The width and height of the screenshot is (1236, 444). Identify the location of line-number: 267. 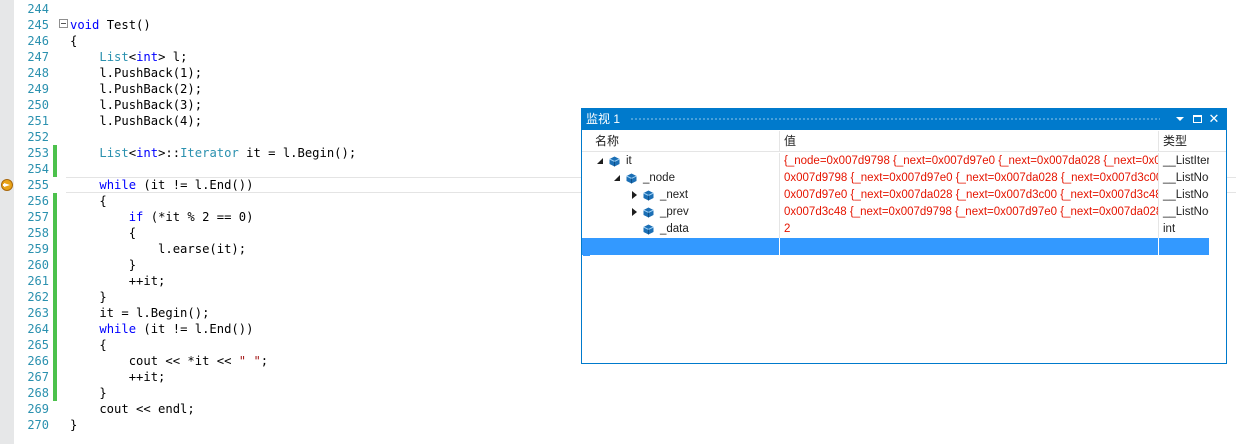
(38, 377).